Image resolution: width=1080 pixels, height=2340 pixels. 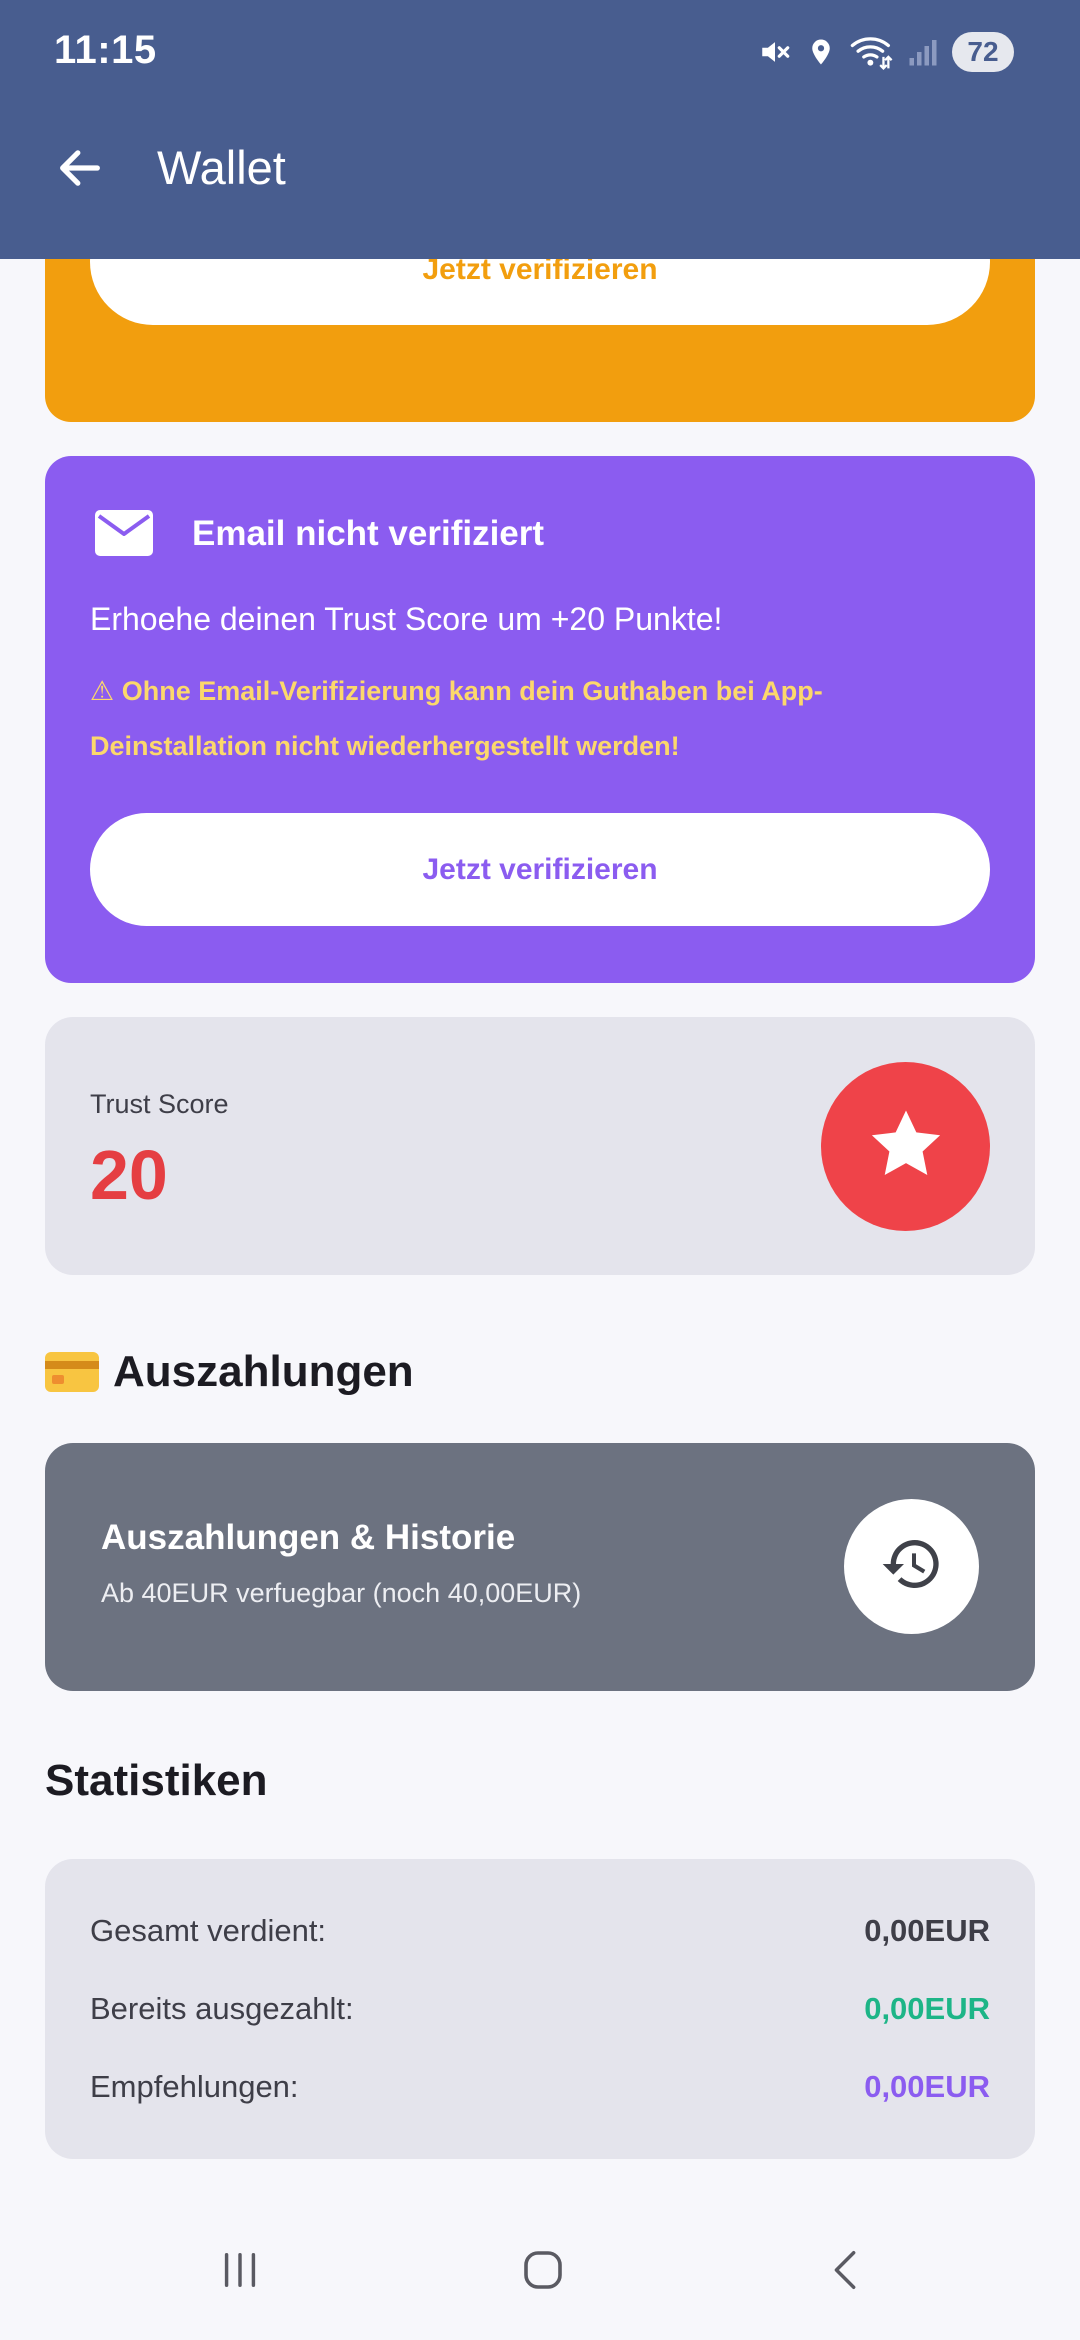 I want to click on payout-history-button, so click(x=911, y=1566).